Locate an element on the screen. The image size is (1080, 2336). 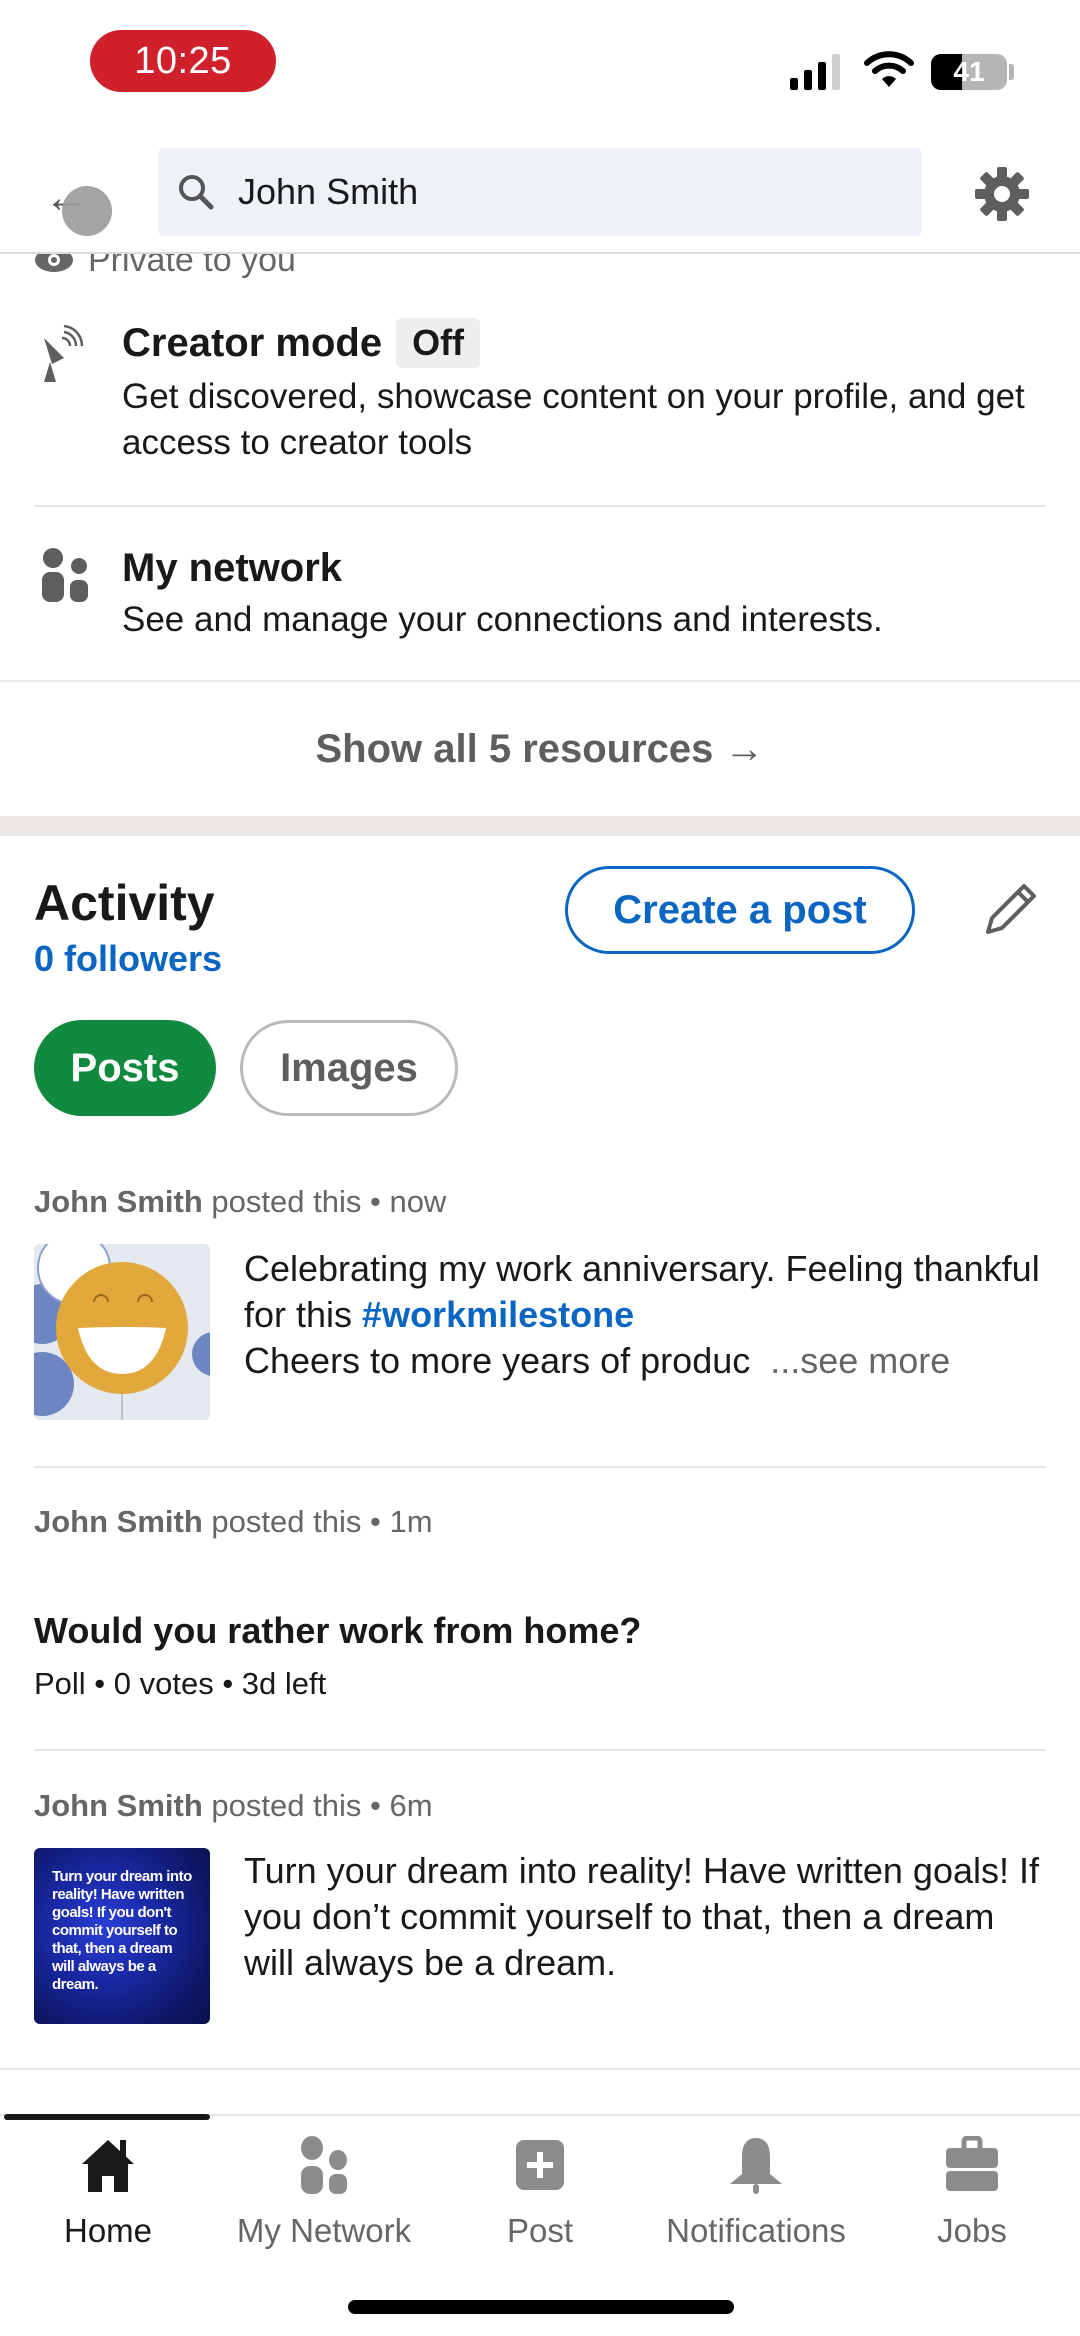
battery-percent: 41 is located at coordinates (969, 71).